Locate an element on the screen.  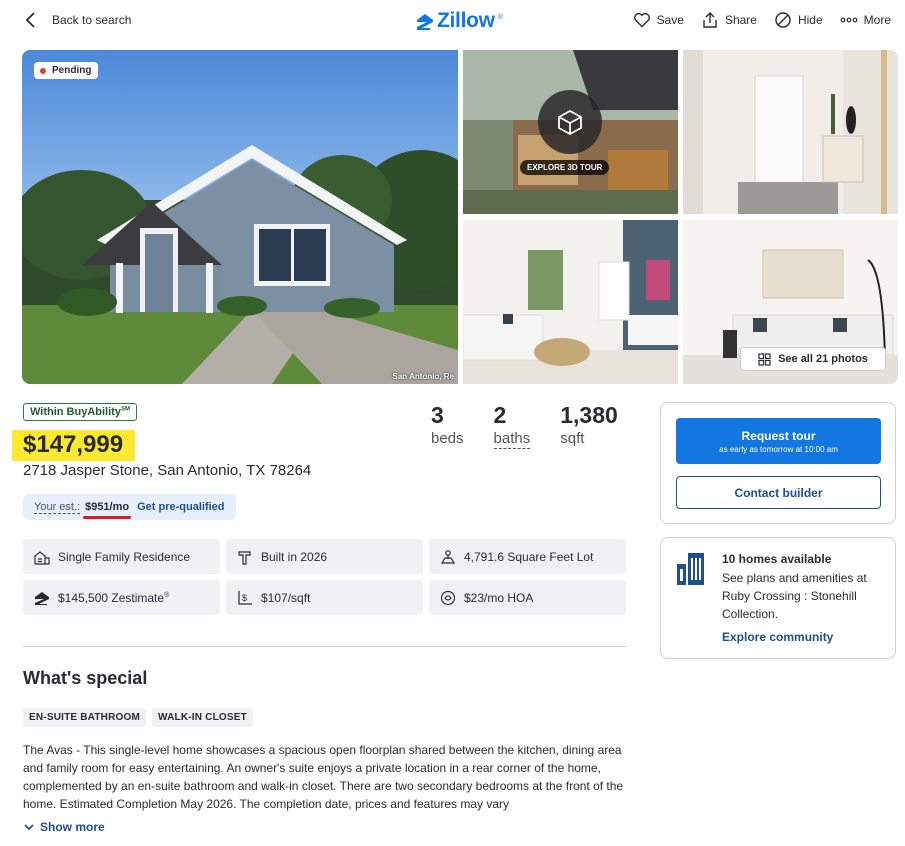
beds-label: beds is located at coordinates (447, 438).